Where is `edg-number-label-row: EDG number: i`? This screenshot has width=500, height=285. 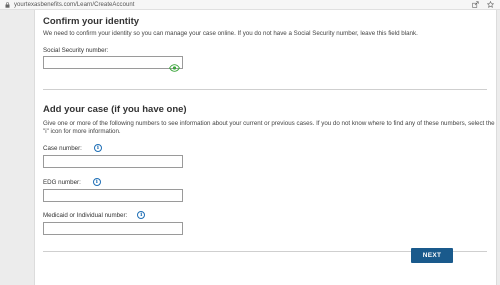
edg-number-label-row: EDG number: i is located at coordinates (72, 182).